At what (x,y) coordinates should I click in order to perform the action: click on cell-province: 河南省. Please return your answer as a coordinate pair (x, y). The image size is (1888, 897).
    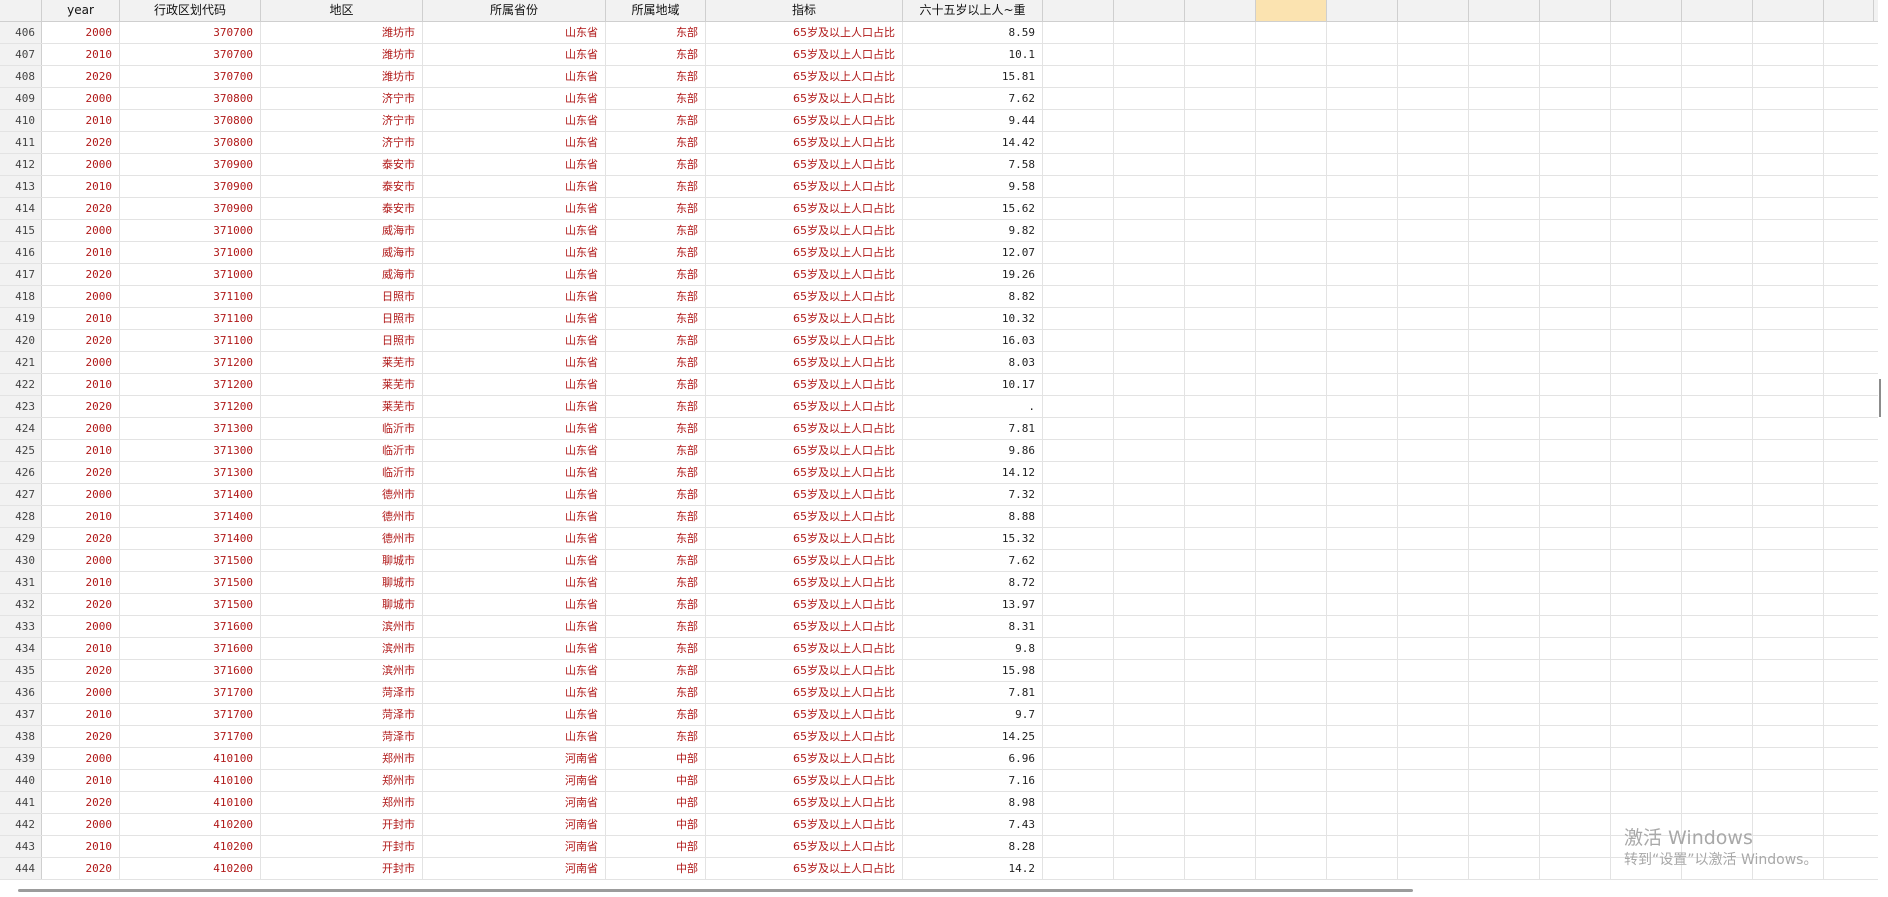
    Looking at the image, I should click on (514, 802).